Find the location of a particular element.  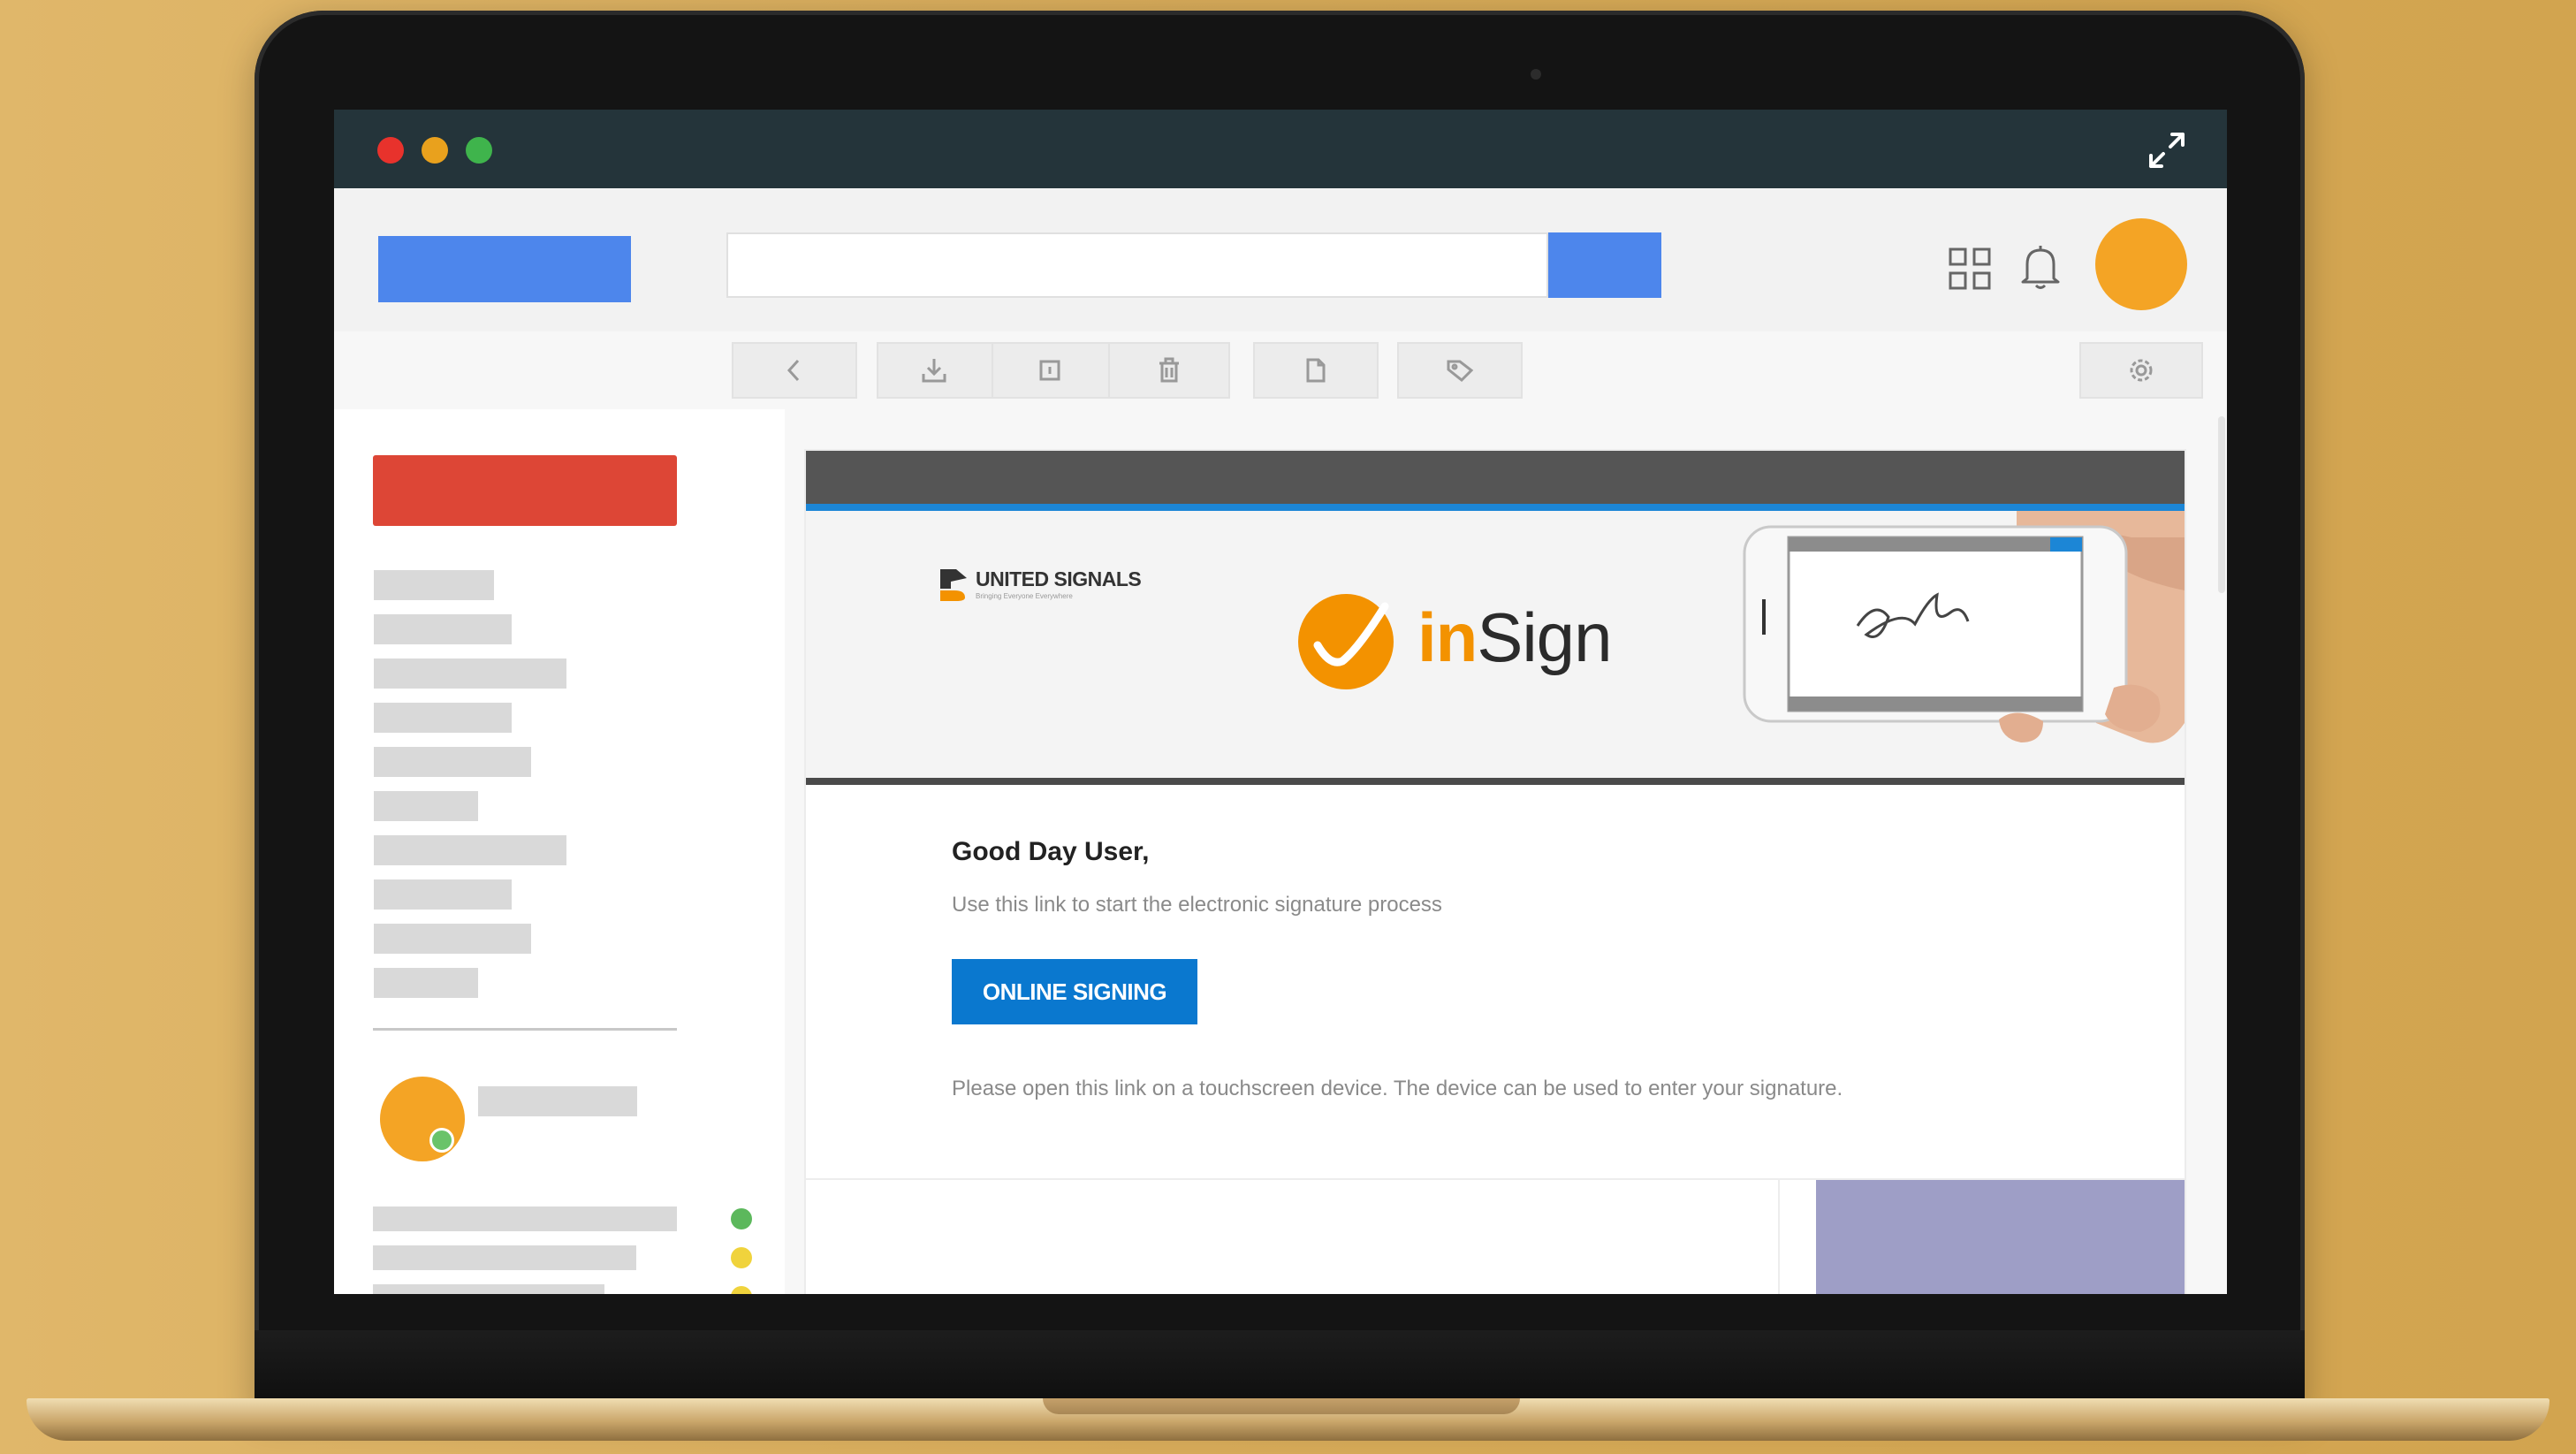

document-icon is located at coordinates (1316, 370).